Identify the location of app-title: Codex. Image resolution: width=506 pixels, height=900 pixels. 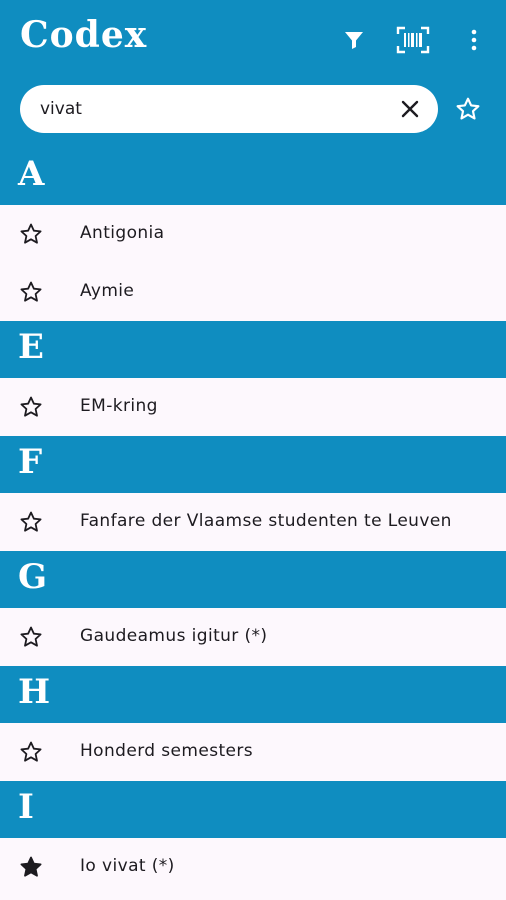
(84, 35).